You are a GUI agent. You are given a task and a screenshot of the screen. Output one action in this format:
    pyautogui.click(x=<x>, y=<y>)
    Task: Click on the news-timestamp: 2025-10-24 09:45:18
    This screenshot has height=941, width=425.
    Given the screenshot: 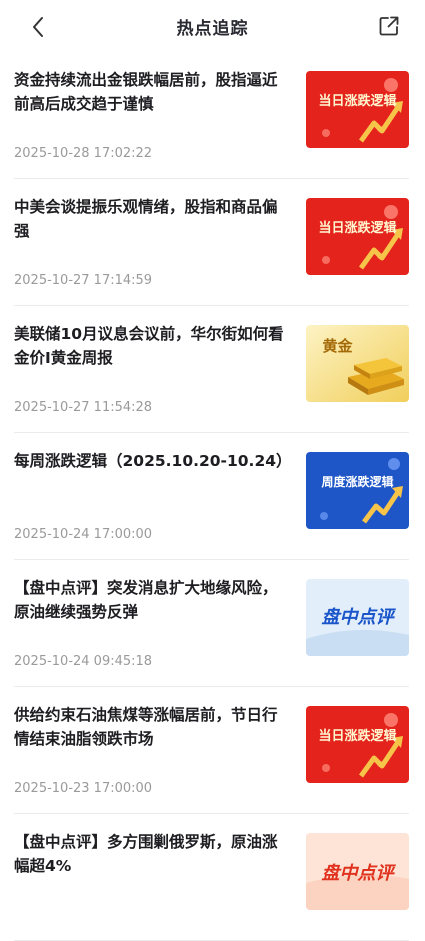 What is the action you would take?
    pyautogui.click(x=83, y=661)
    